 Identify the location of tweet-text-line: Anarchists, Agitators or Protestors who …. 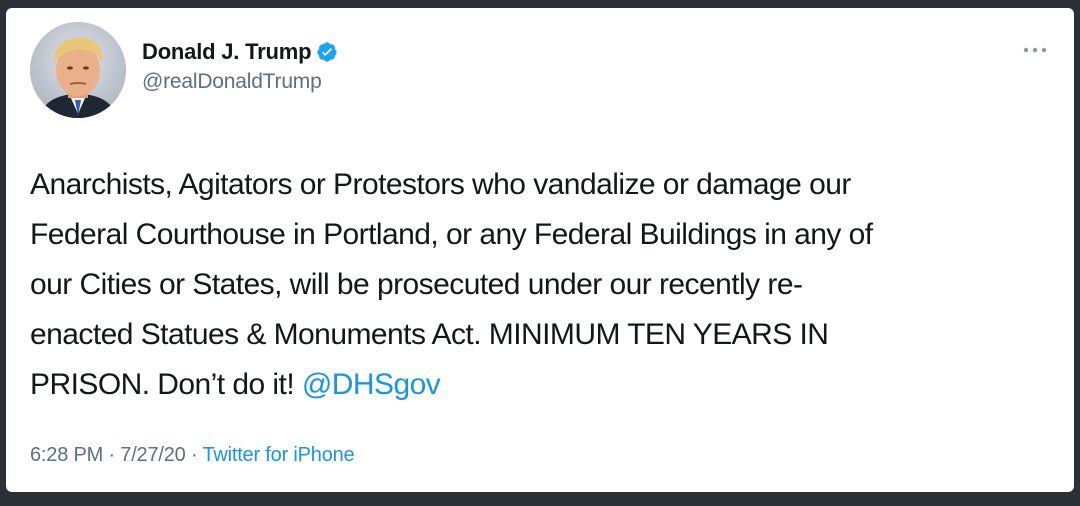
(440, 184).